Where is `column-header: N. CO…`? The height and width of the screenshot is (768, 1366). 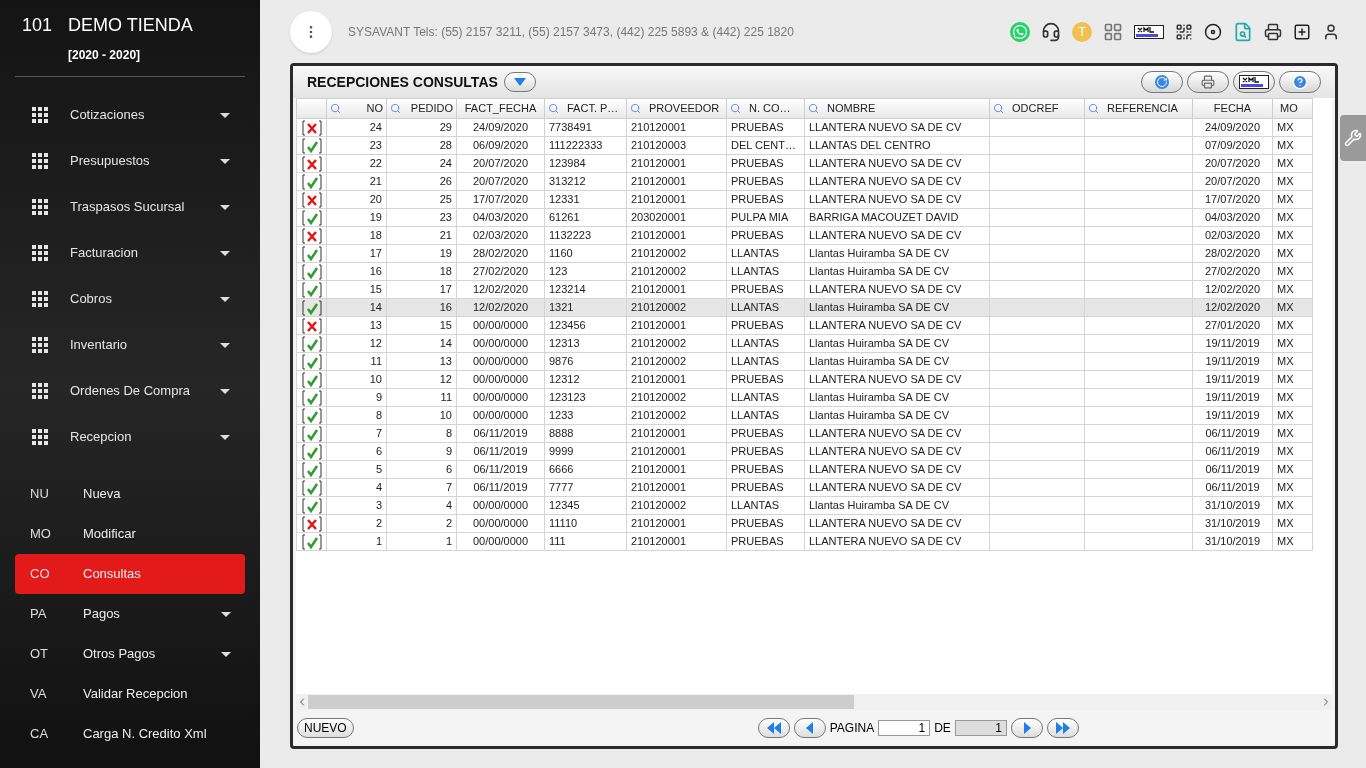 column-header: N. CO… is located at coordinates (765, 108).